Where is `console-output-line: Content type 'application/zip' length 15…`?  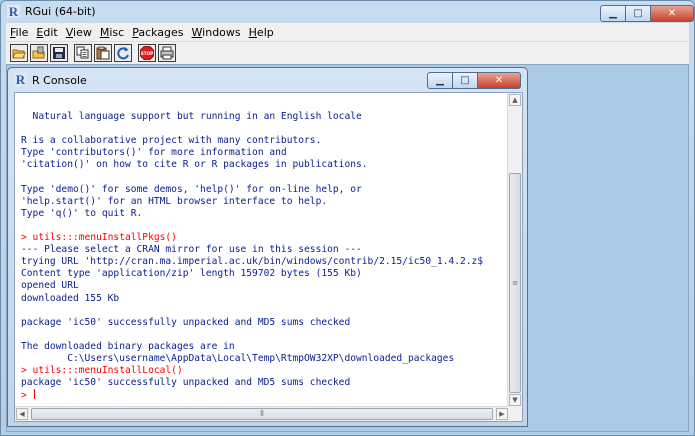
console-output-line: Content type 'application/zip' length 15… is located at coordinates (191, 274).